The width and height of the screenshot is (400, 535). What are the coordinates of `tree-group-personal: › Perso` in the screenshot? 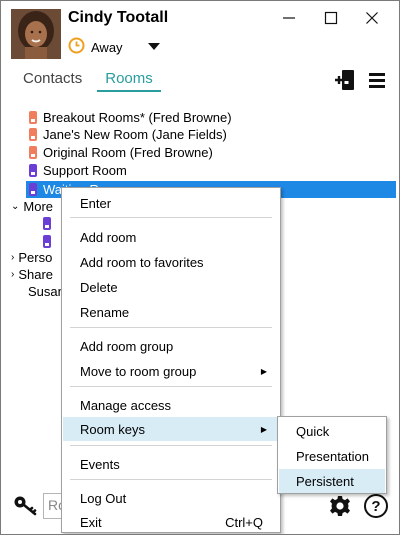 It's located at (31, 257).